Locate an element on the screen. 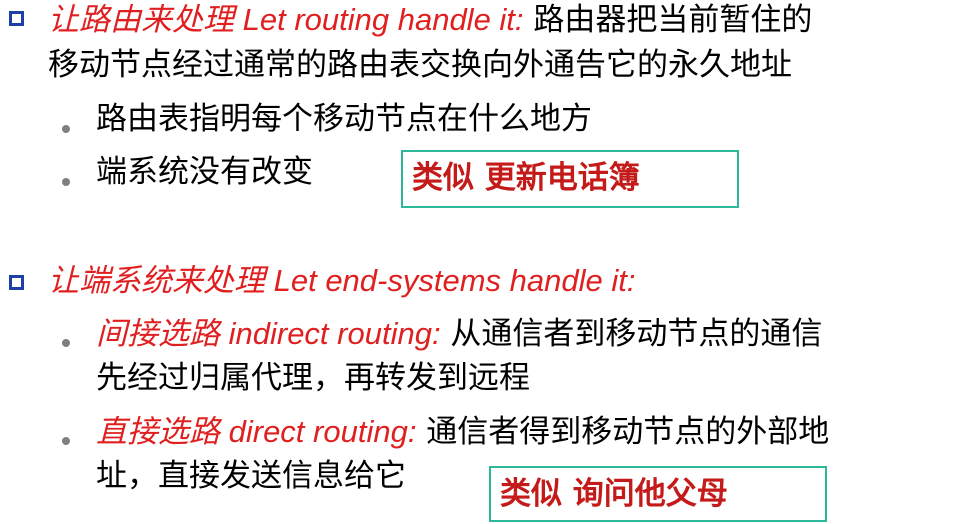 The width and height of the screenshot is (974, 524). item2-sub1-line1: 间接选路 indirect routing: 从通信者到移动节点的通信 is located at coordinates (459, 334).